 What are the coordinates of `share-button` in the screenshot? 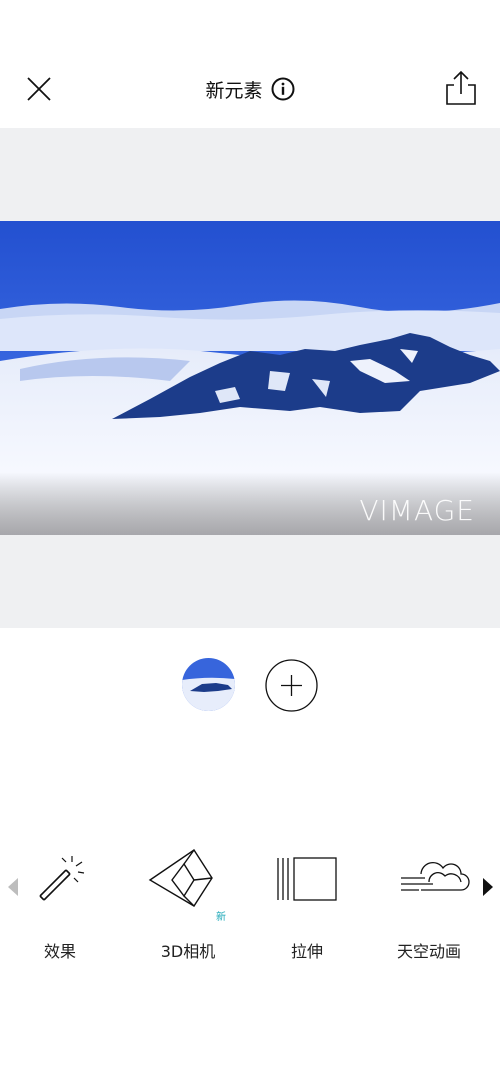 It's located at (461, 88).